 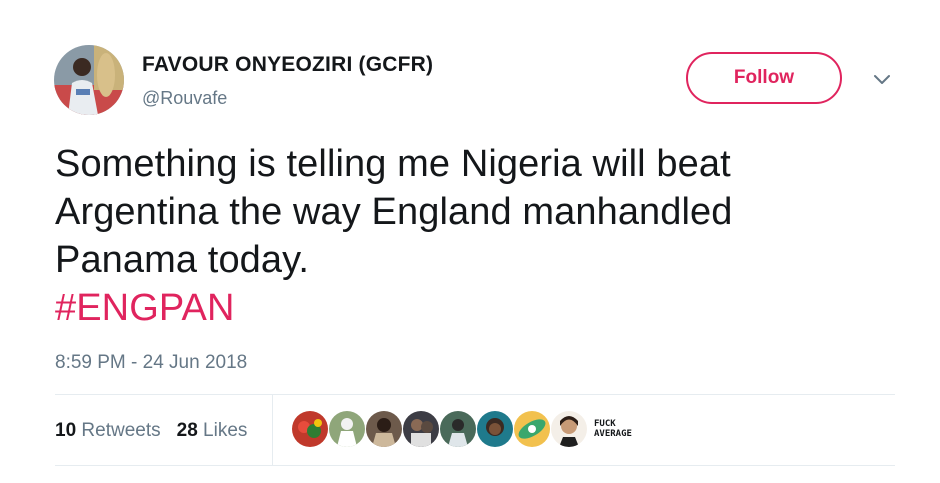 I want to click on retweets-label: Retweets, so click(x=121, y=430).